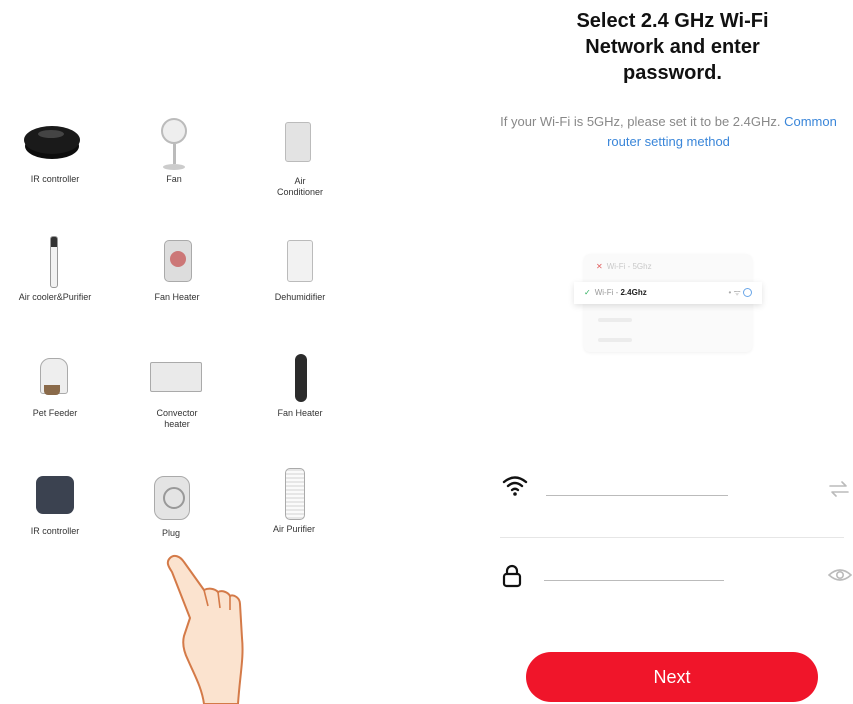 The width and height of the screenshot is (853, 704). Describe the element at coordinates (177, 264) in the screenshot. I see `fan-heater-icon` at that location.